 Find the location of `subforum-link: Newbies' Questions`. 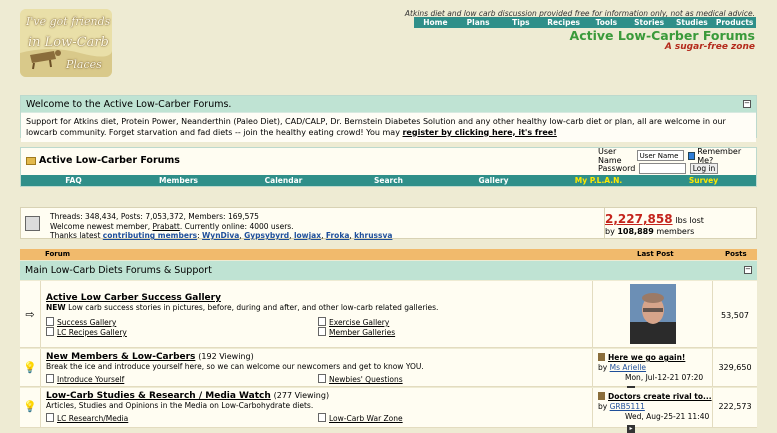

subforum-link: Newbies' Questions is located at coordinates (360, 379).